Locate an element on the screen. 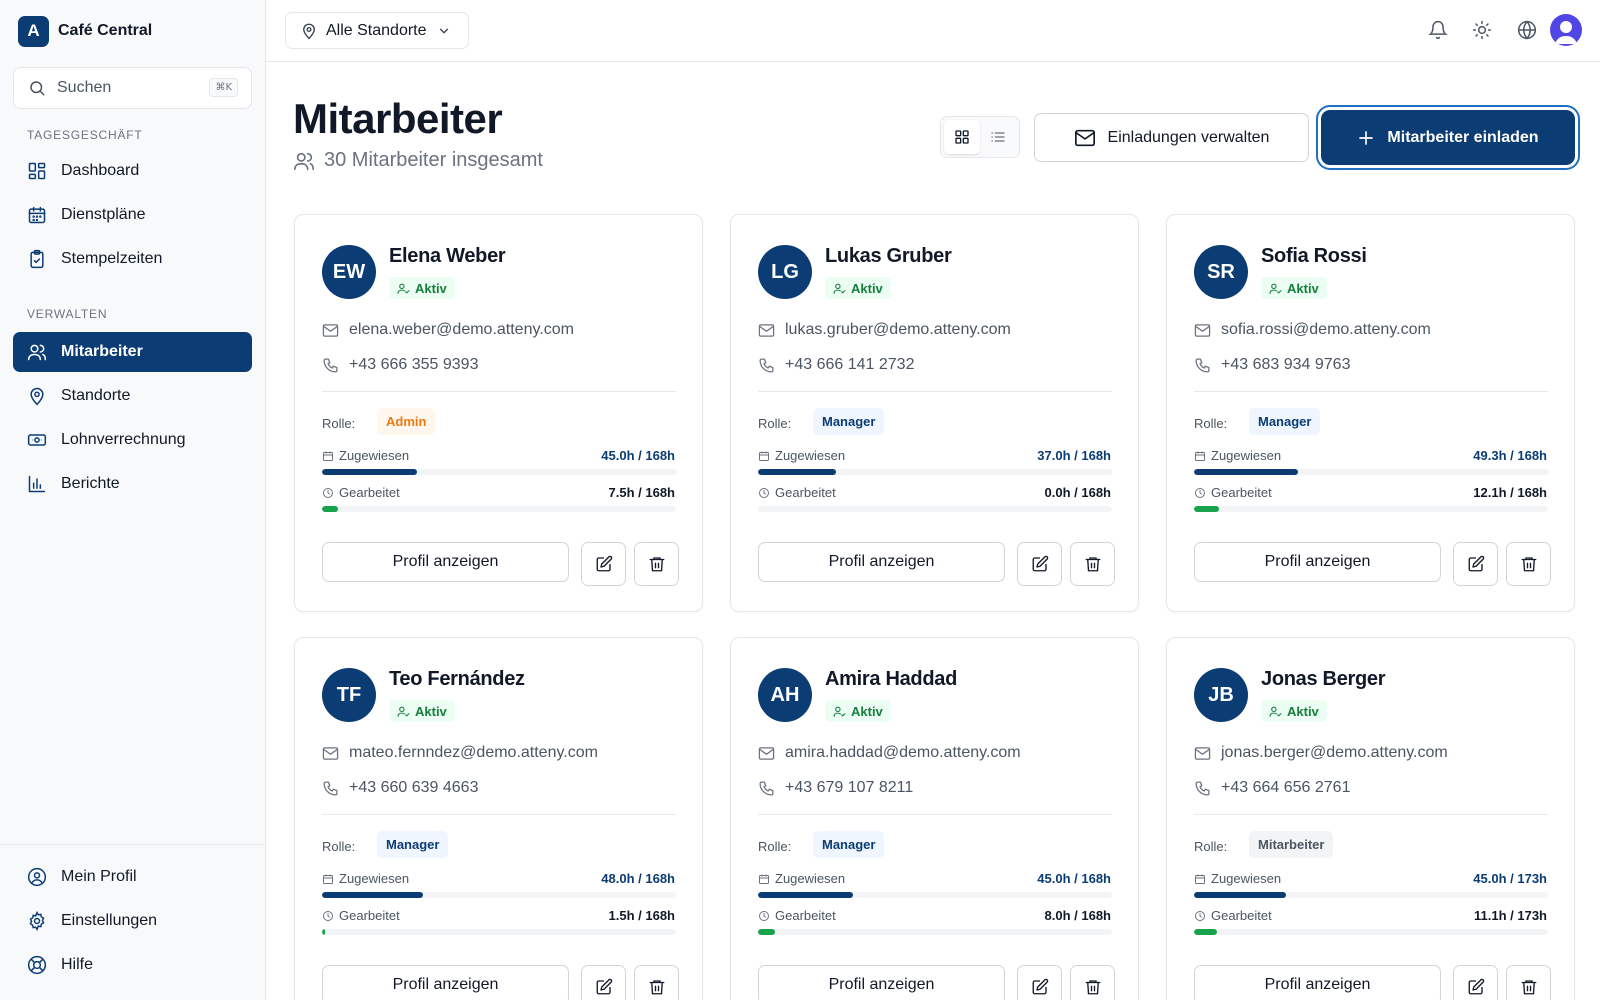  sidebar-item-dienstplaene: Dienstpläne is located at coordinates (132, 215).